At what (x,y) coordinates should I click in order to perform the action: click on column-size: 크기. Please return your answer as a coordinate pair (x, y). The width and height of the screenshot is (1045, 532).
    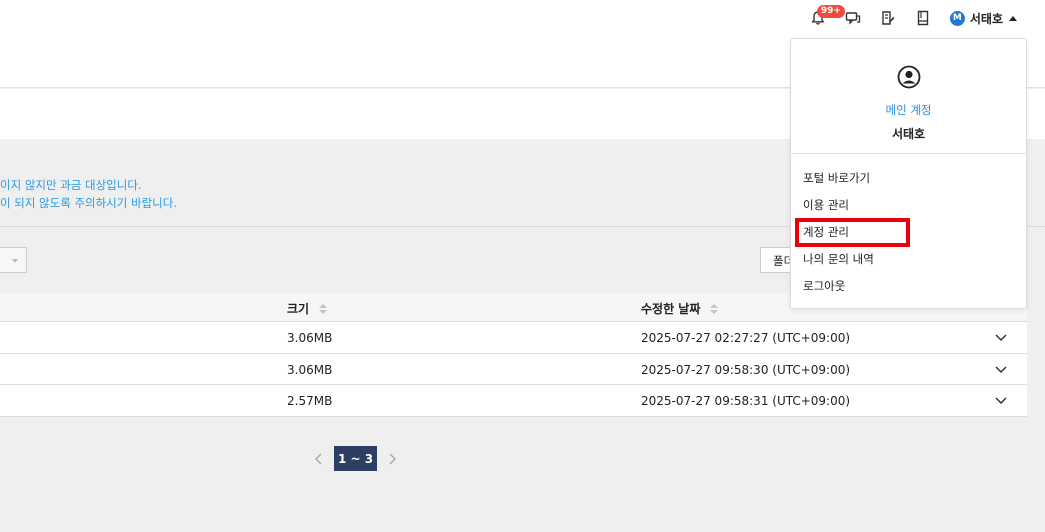
    Looking at the image, I should click on (307, 308).